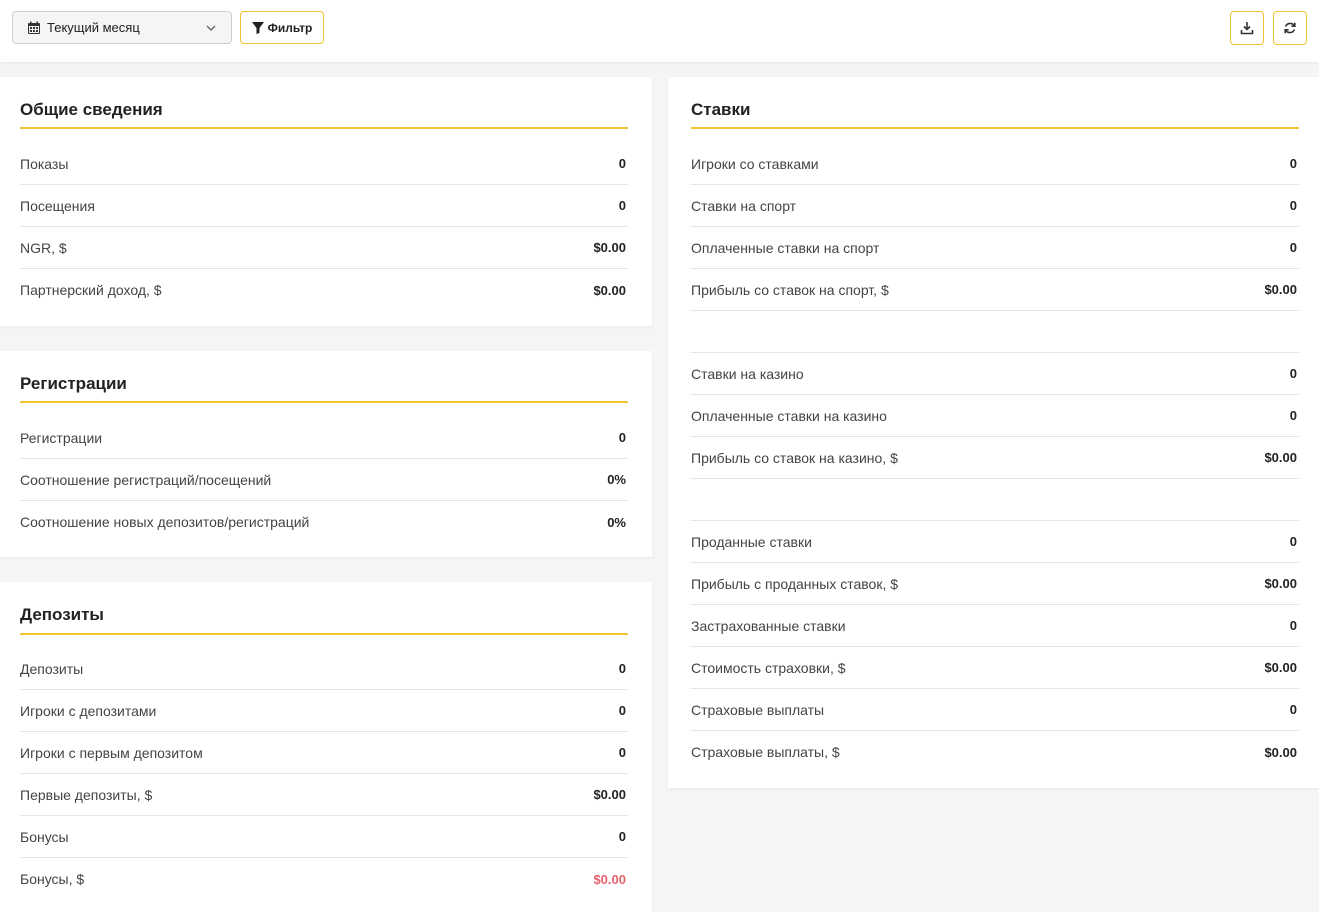 This screenshot has width=1319, height=912. I want to click on download-button, so click(1247, 28).